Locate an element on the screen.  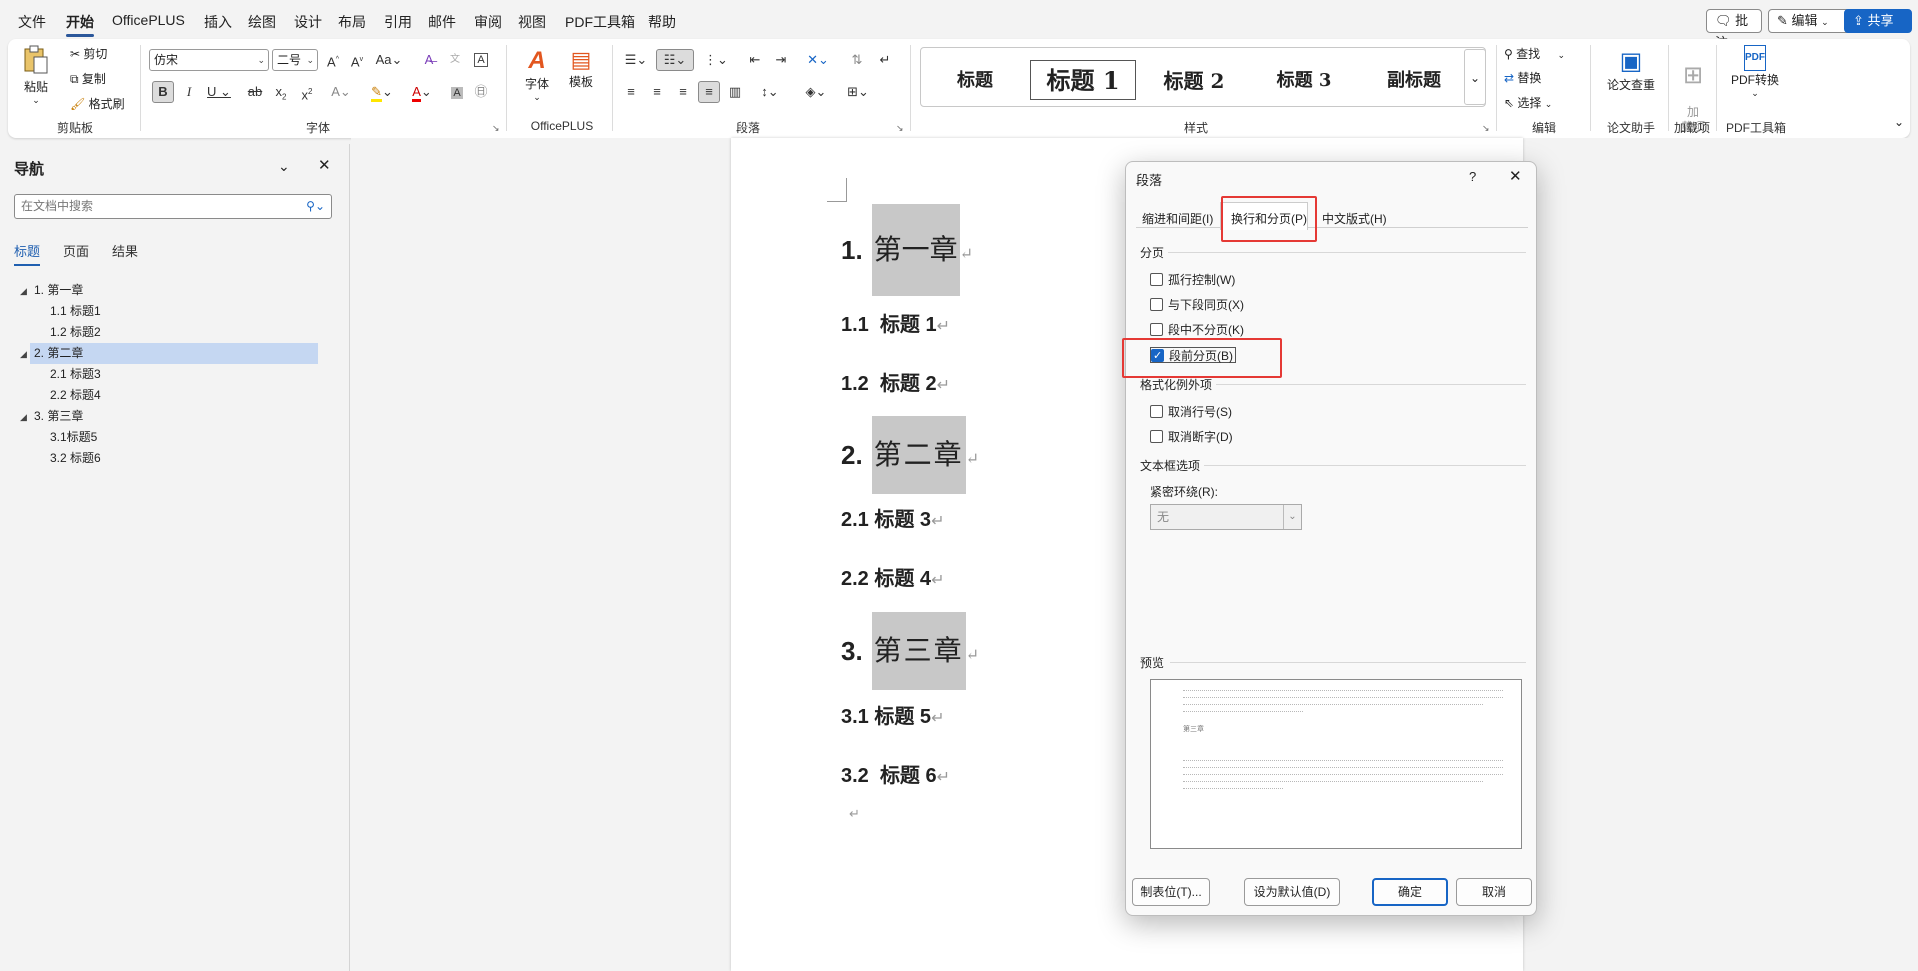
ok-button: 确定 is located at coordinates (1410, 892).